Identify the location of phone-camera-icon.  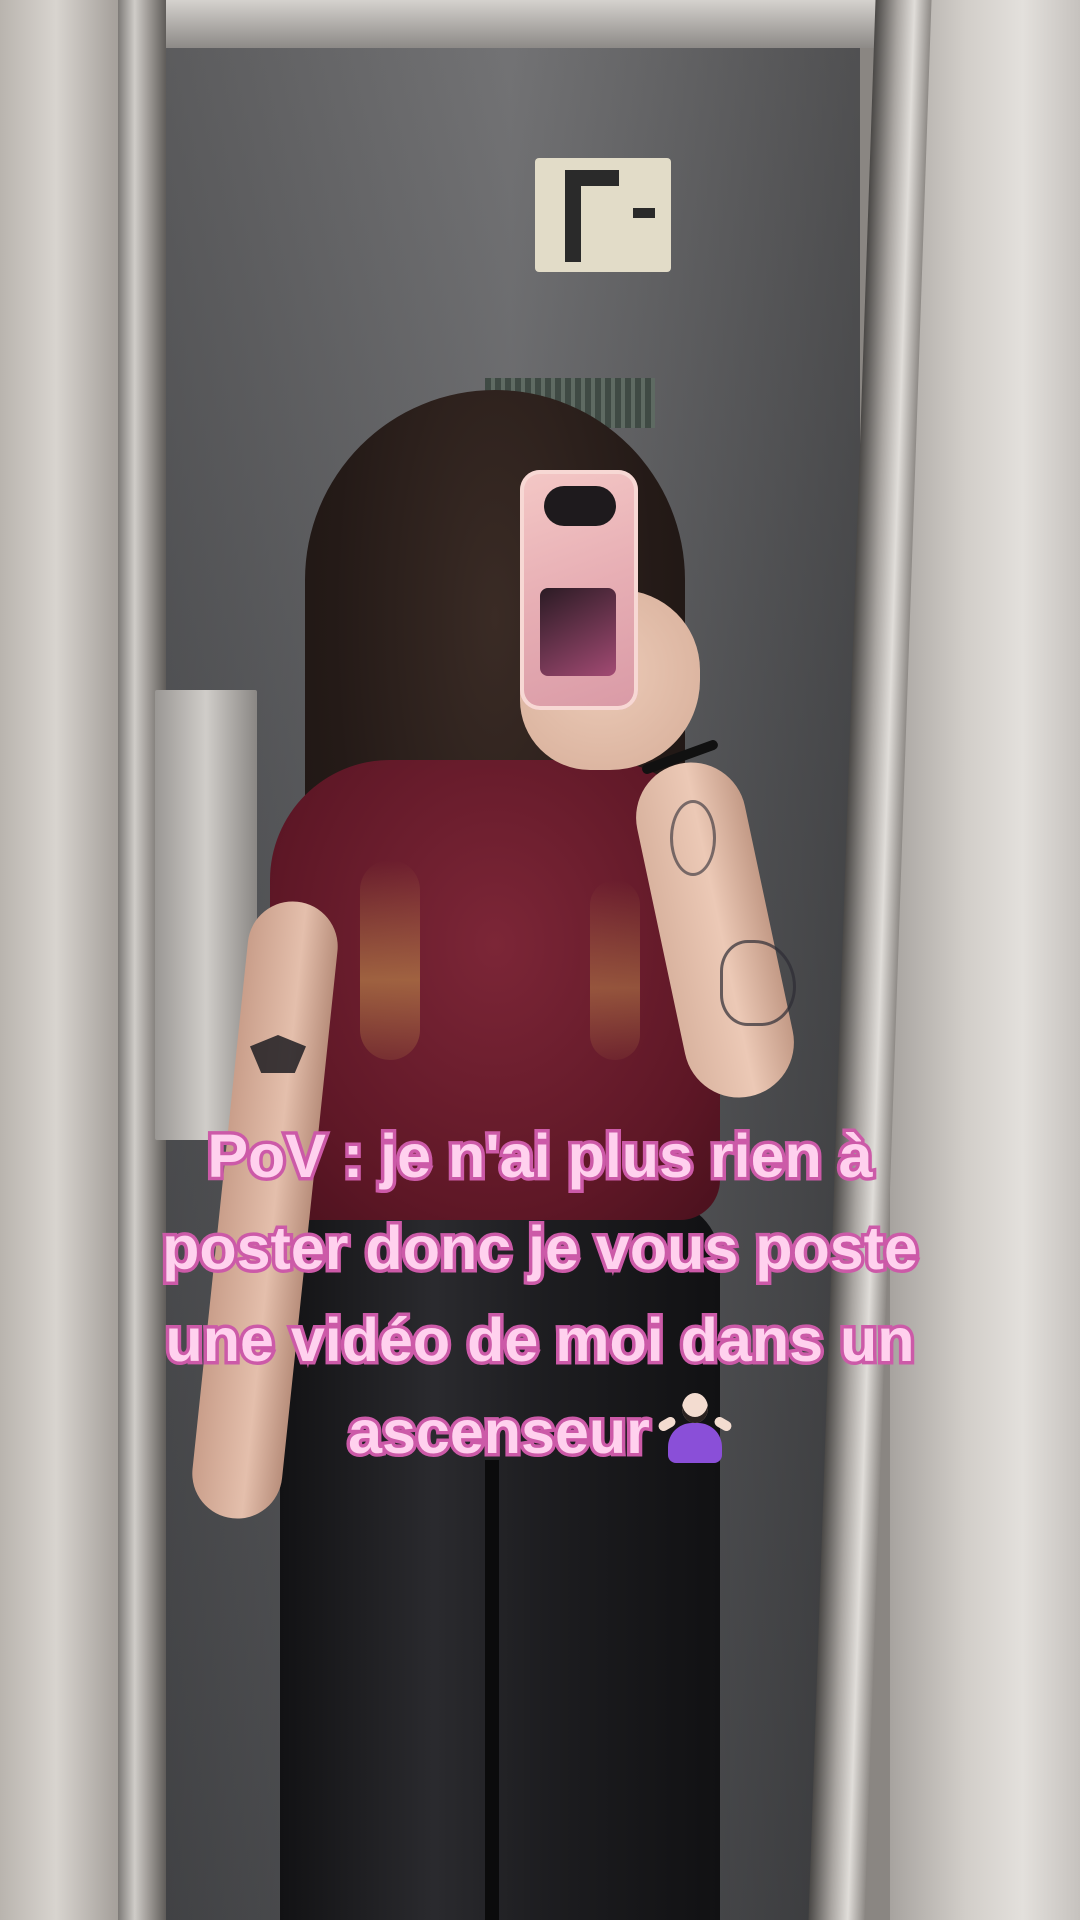
(580, 506).